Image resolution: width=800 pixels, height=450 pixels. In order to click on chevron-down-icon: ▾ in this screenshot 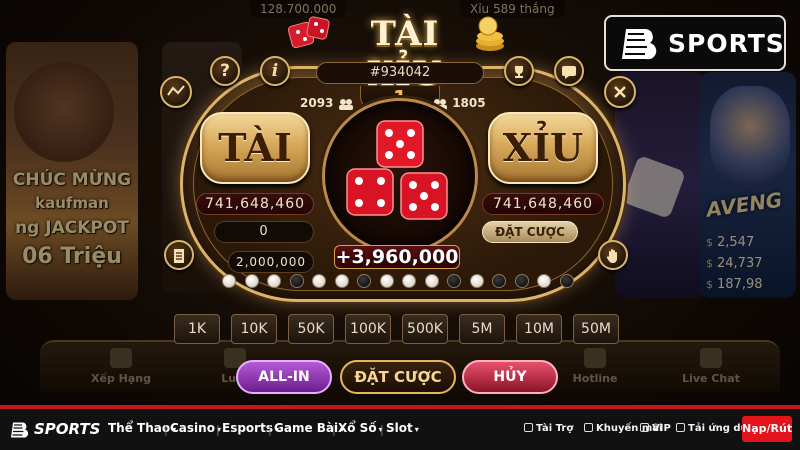, I will do `click(416, 429)`.